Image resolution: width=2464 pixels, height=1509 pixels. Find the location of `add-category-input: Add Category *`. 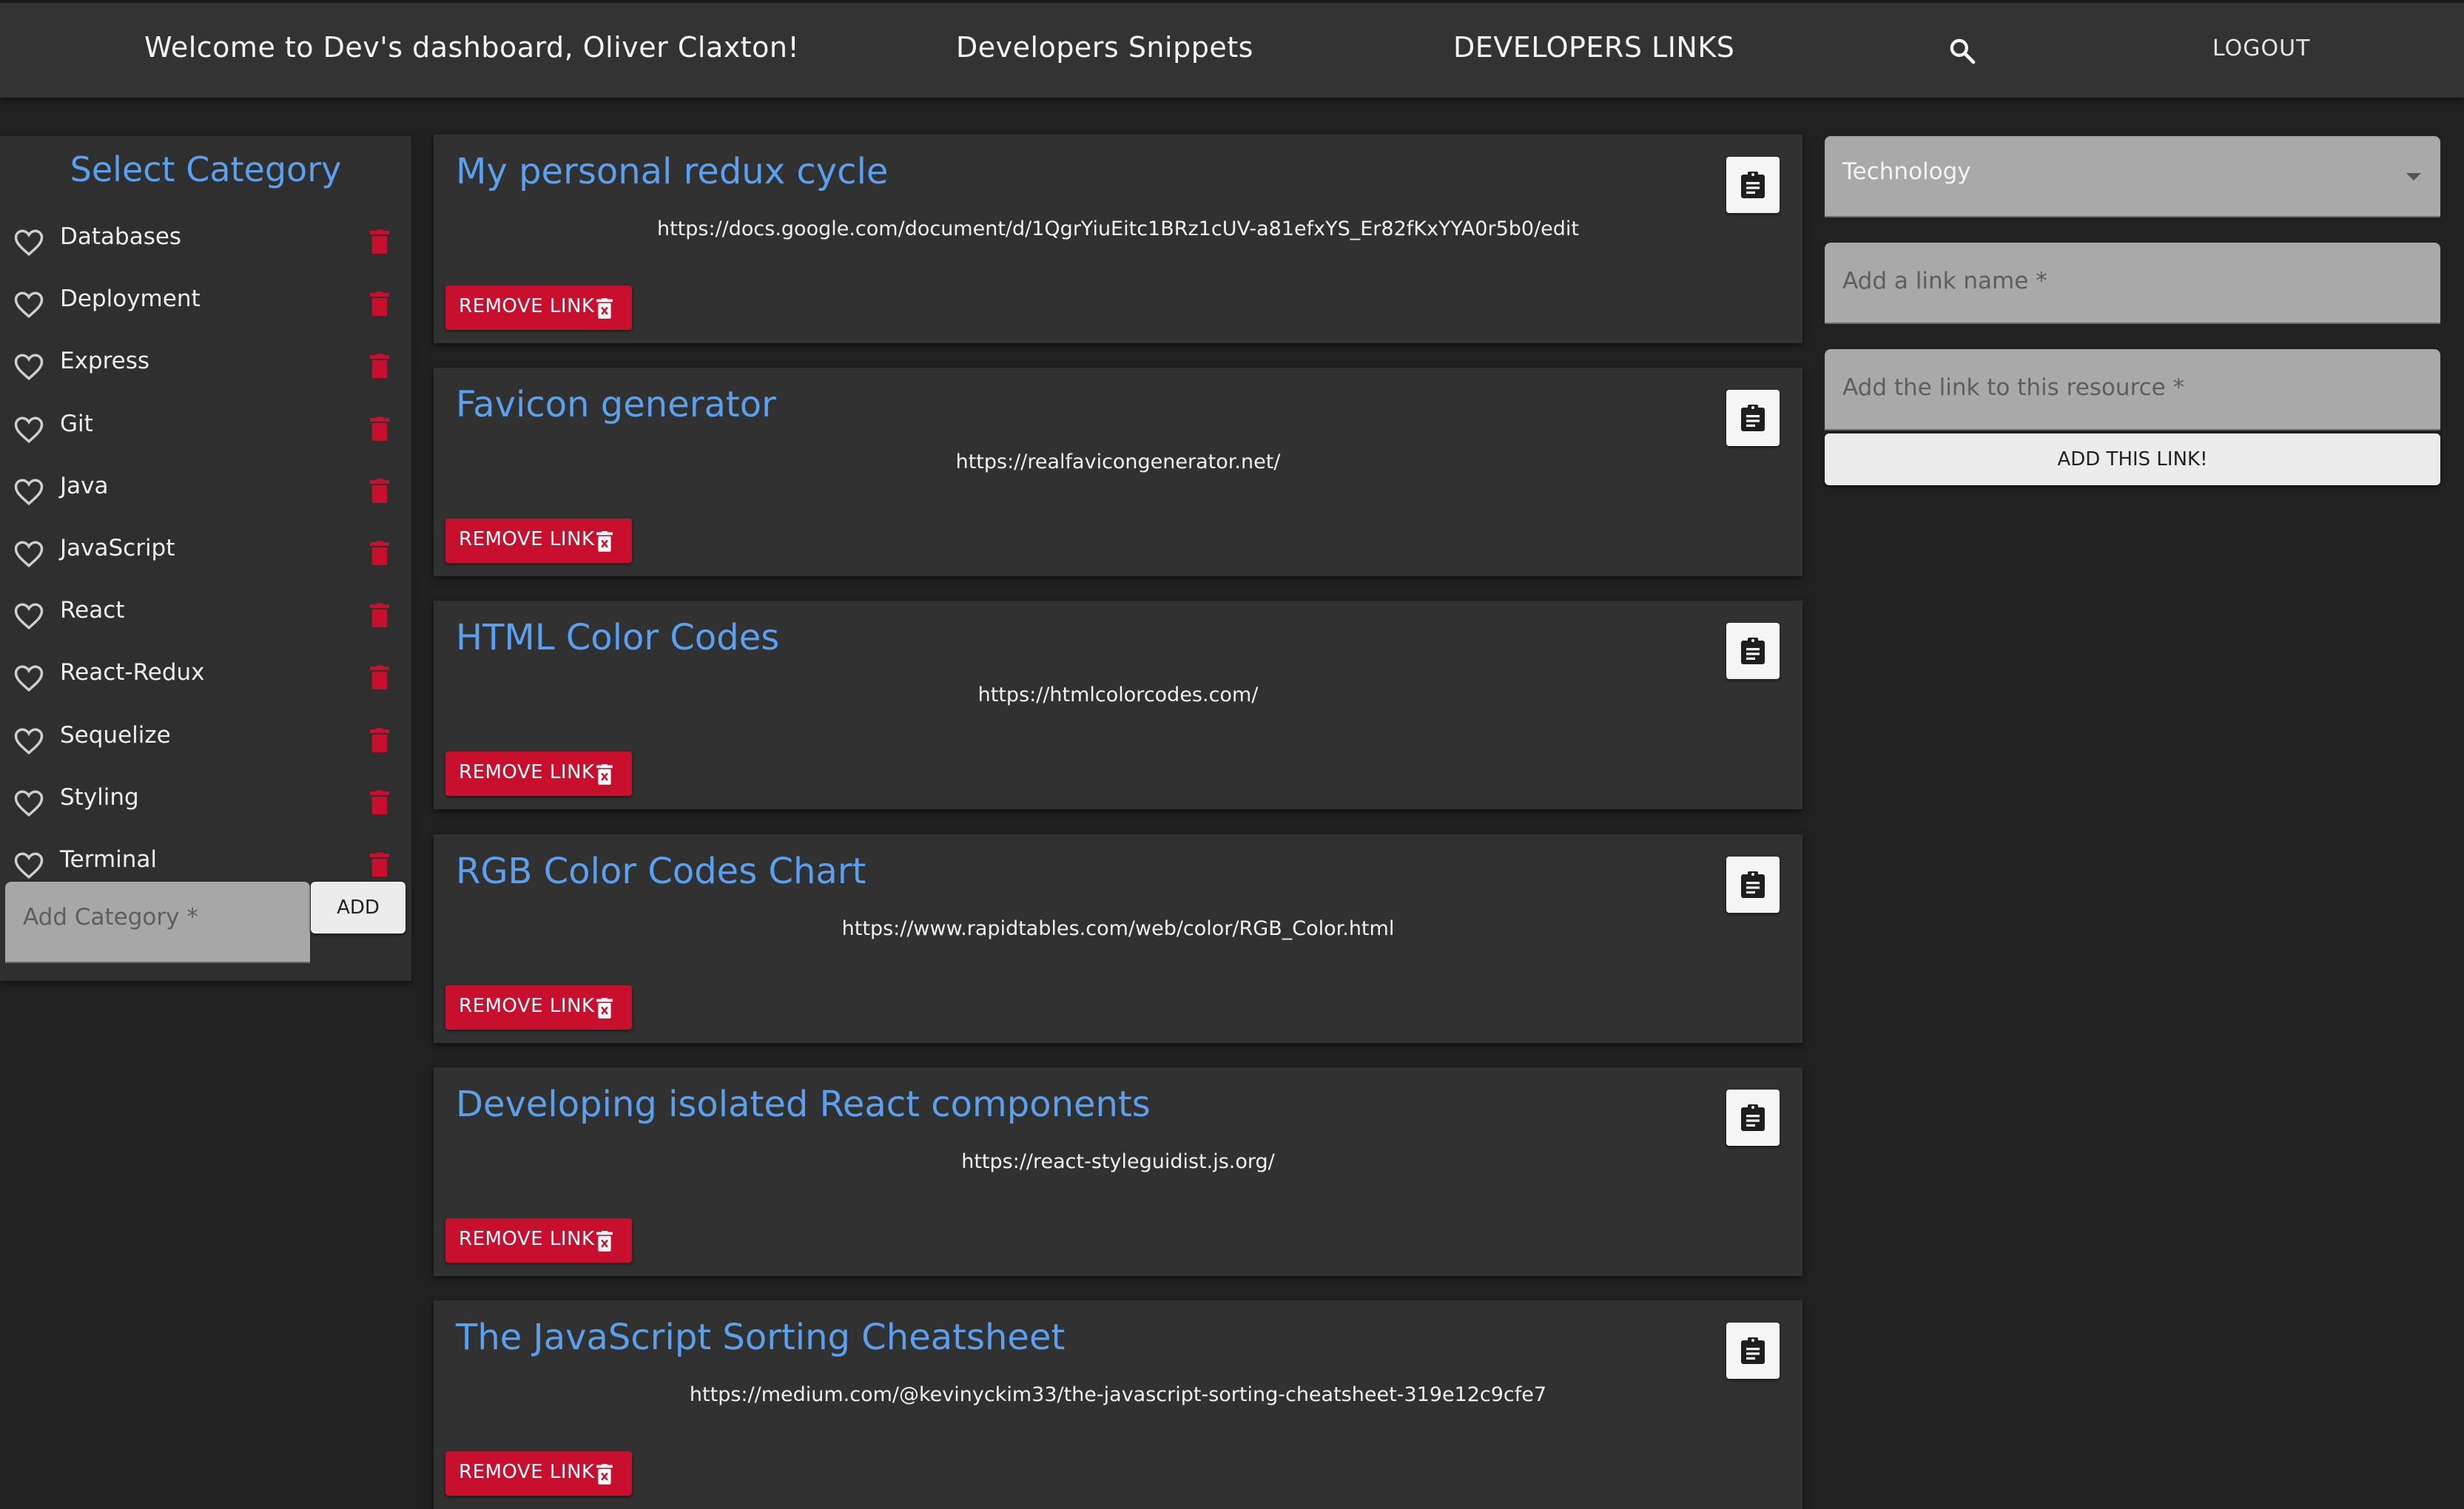

add-category-input: Add Category * is located at coordinates (157, 922).